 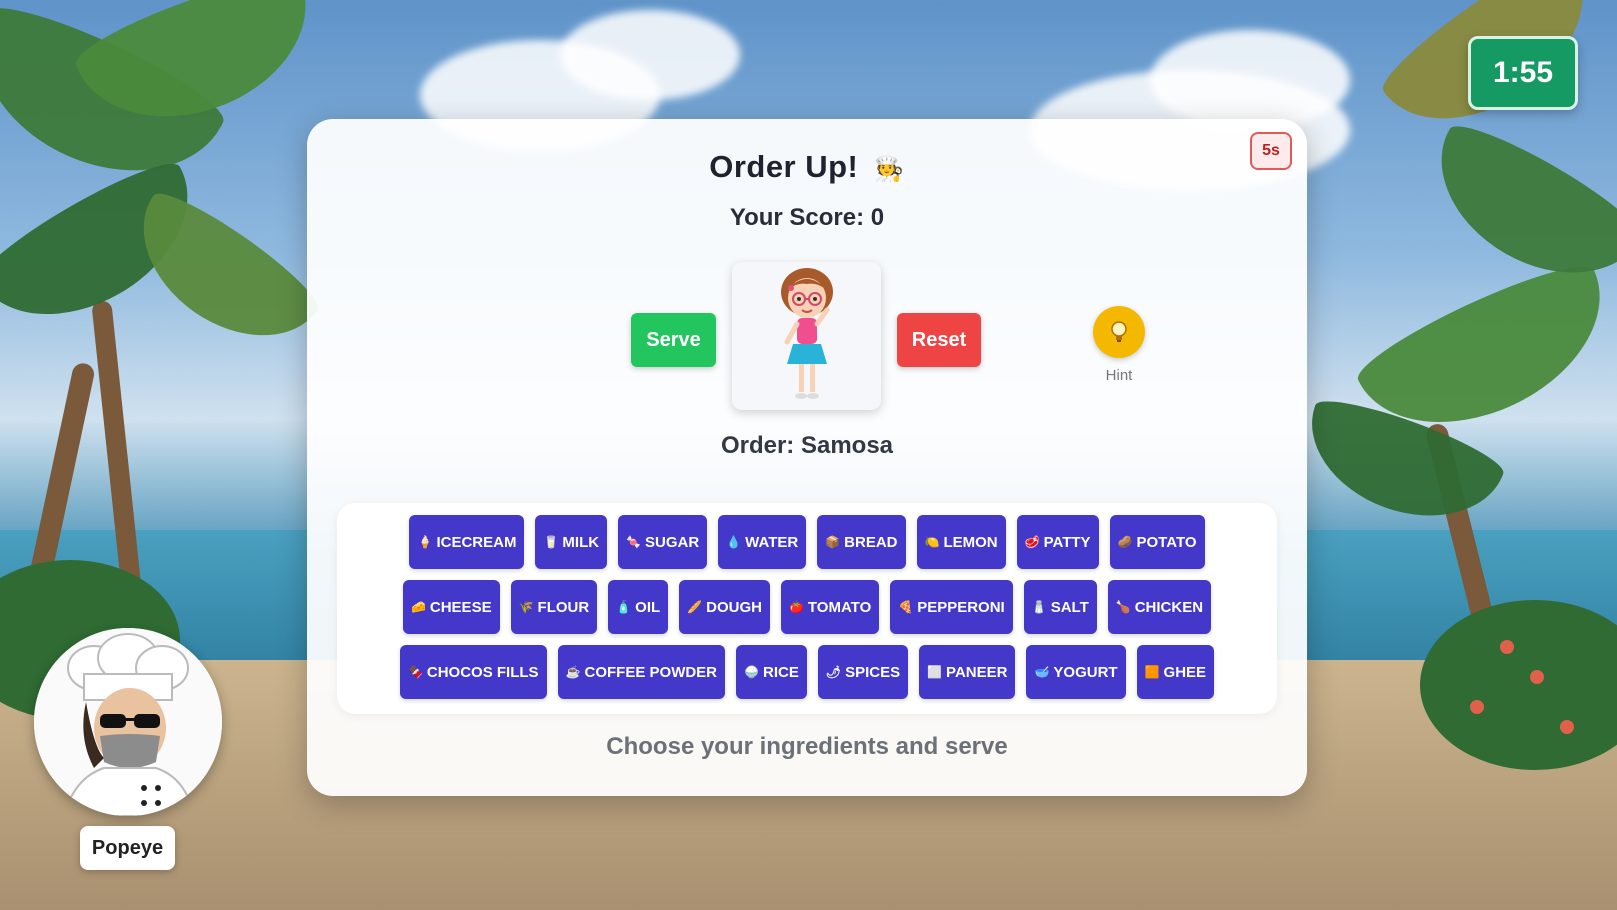 What do you see at coordinates (624, 607) in the screenshot?
I see `oil-icon: 🧴` at bounding box center [624, 607].